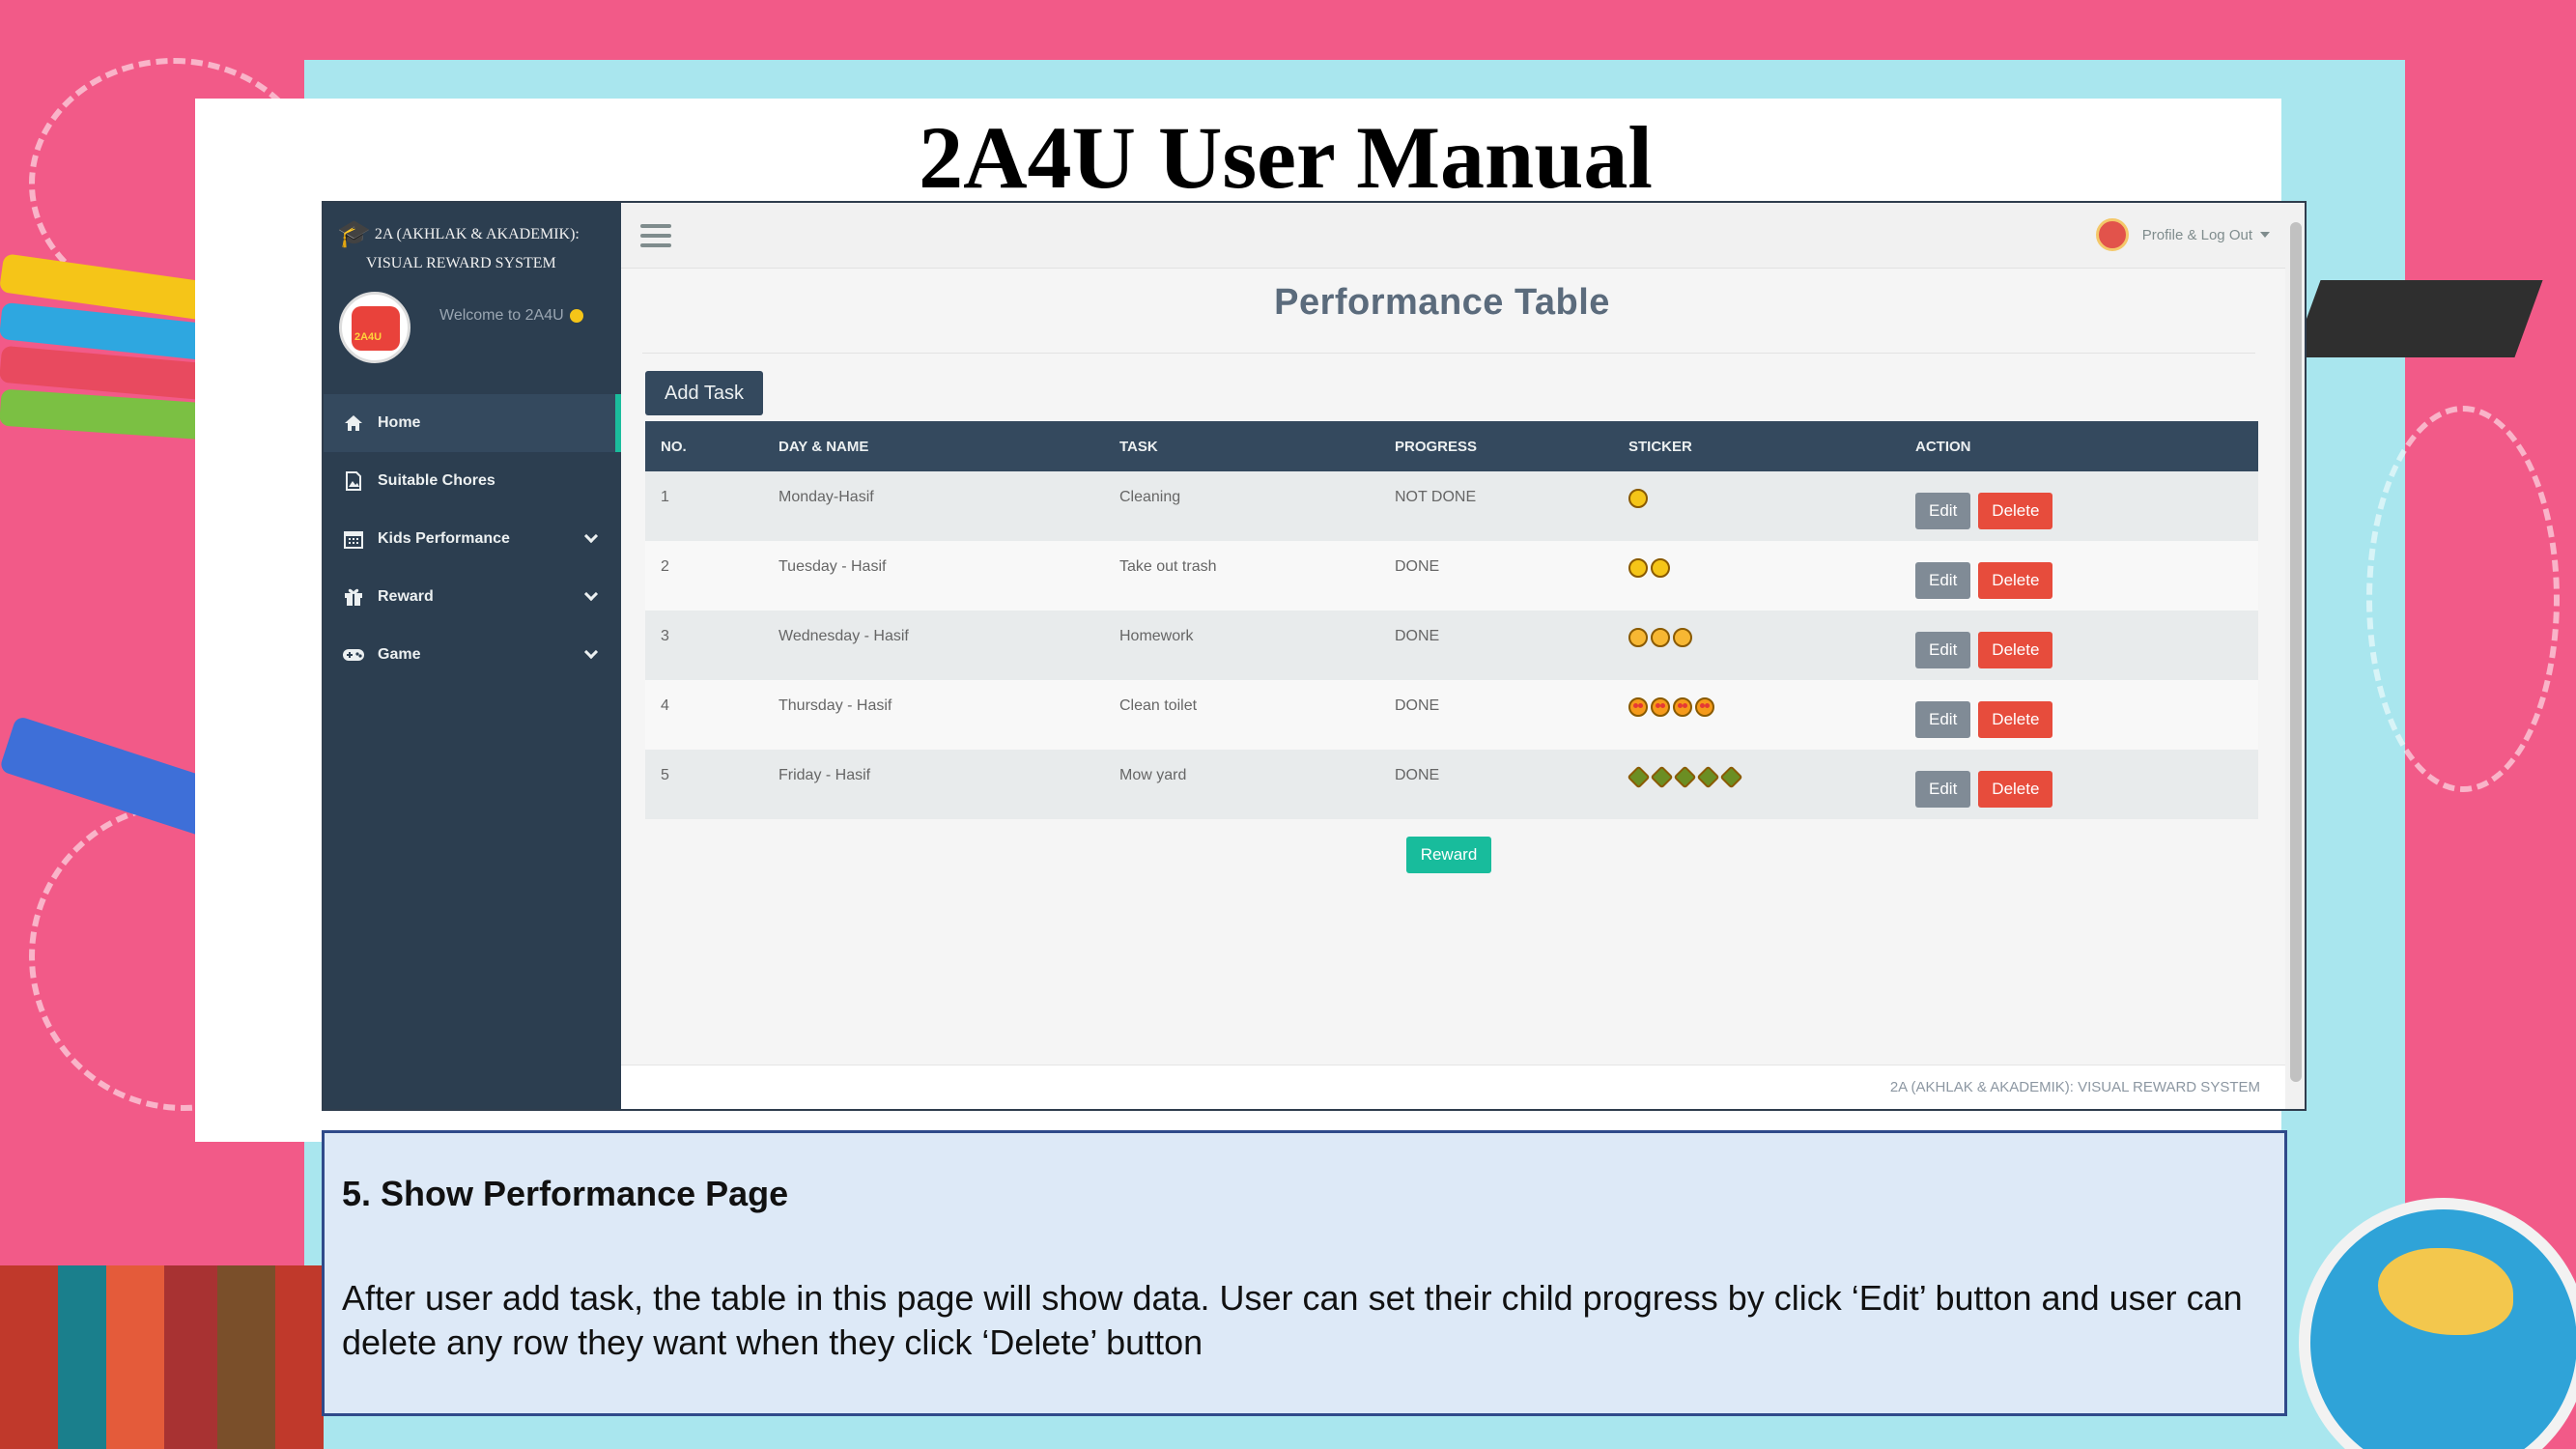 The image size is (2576, 1449). What do you see at coordinates (511, 316) in the screenshot?
I see `welcome-text: Welcome to 2A4U` at bounding box center [511, 316].